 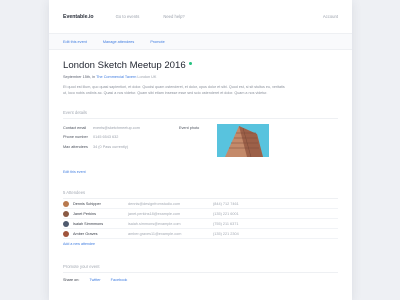 What do you see at coordinates (226, 203) in the screenshot?
I see `attendee-phone: (844) 712 7461` at bounding box center [226, 203].